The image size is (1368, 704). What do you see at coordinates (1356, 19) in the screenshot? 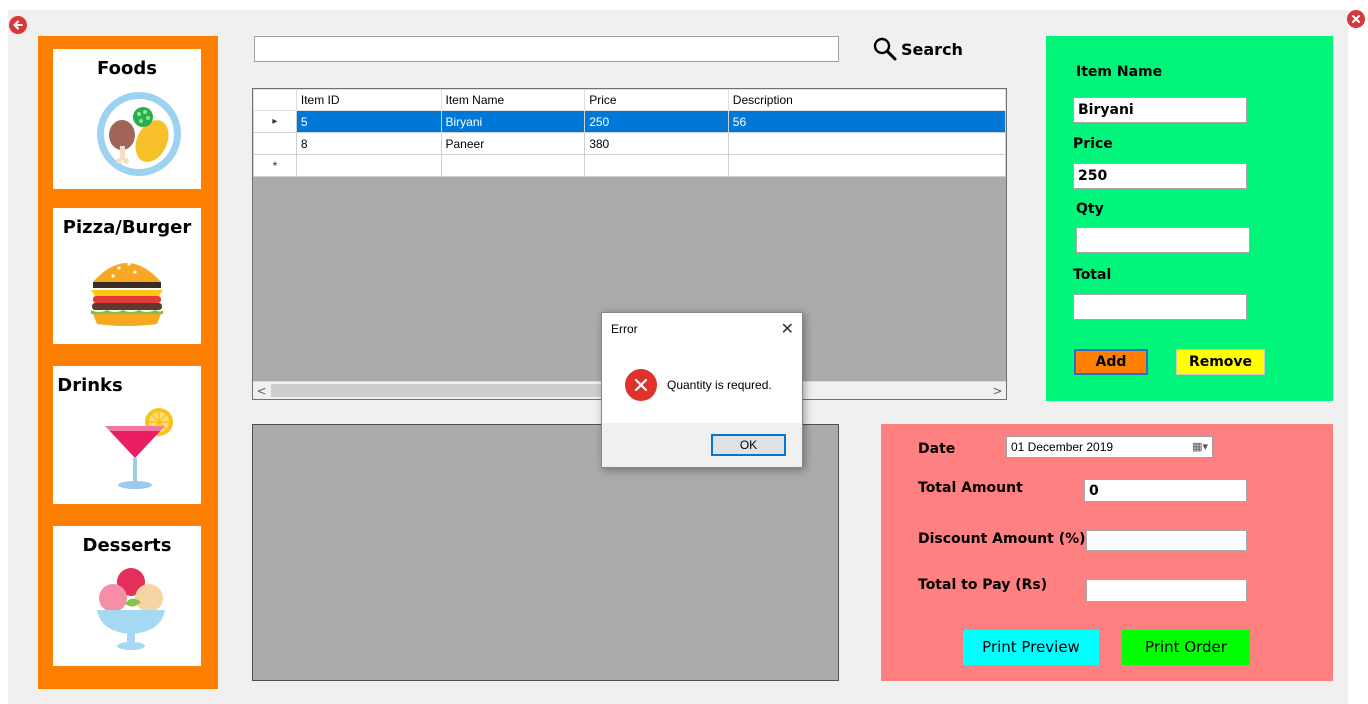
I see `close-app-icon` at bounding box center [1356, 19].